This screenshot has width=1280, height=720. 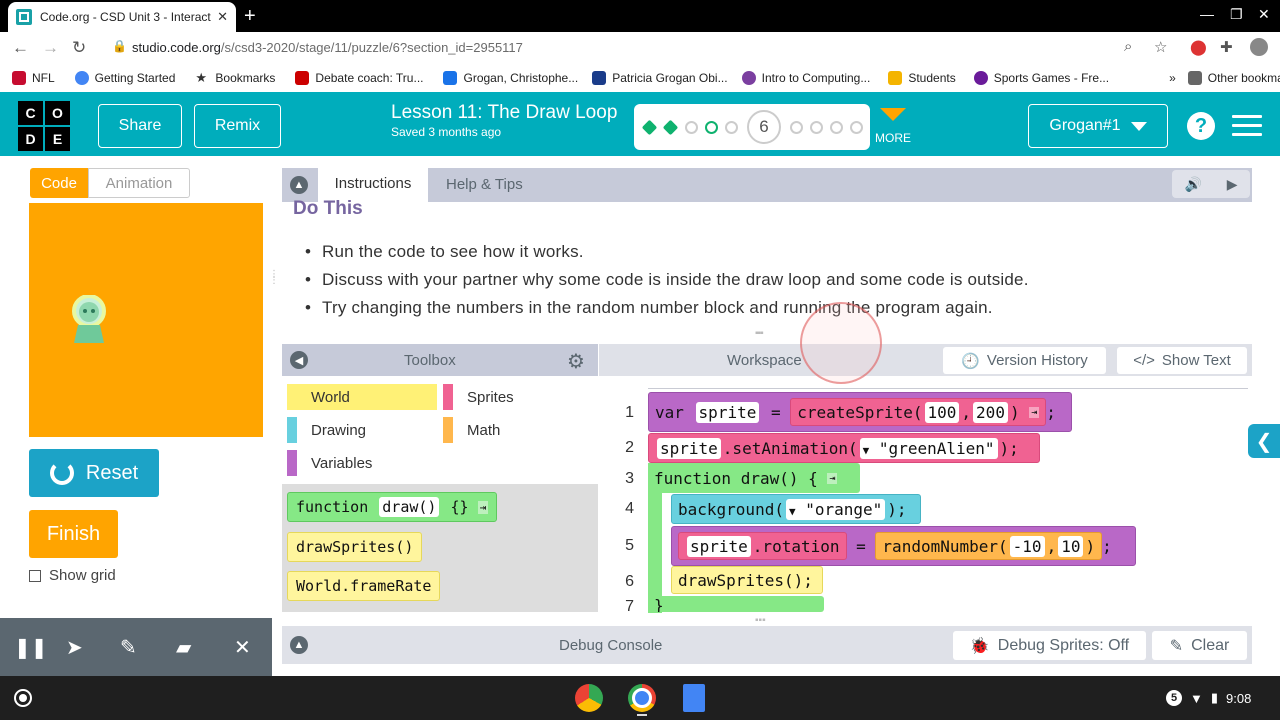 I want to click on current-puzzle-bubble: 6, so click(x=764, y=127).